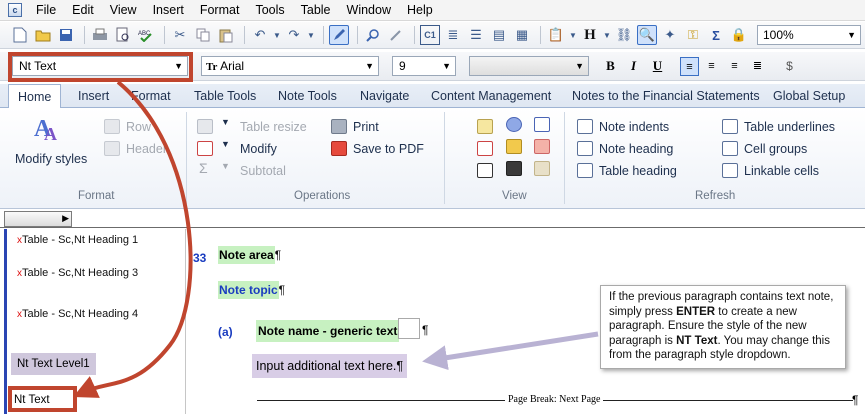 The width and height of the screenshot is (865, 414). Describe the element at coordinates (133, 239) in the screenshot. I see `red-arrow` at that location.